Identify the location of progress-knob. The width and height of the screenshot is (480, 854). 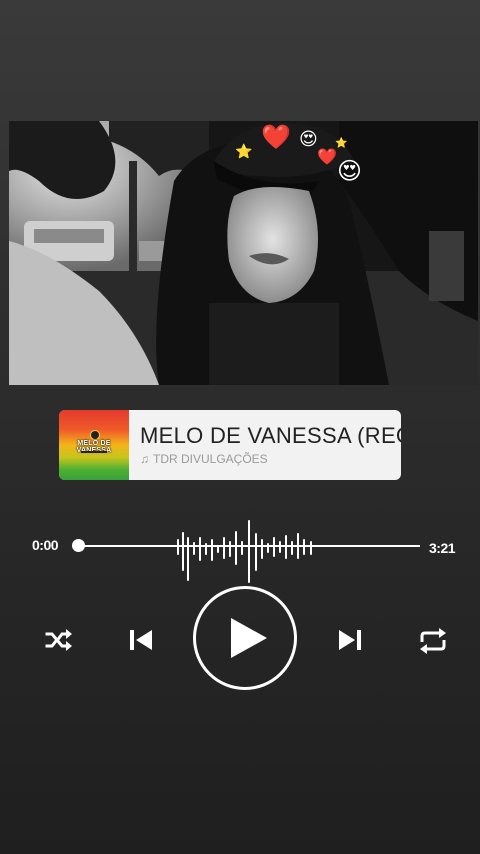
(78, 545).